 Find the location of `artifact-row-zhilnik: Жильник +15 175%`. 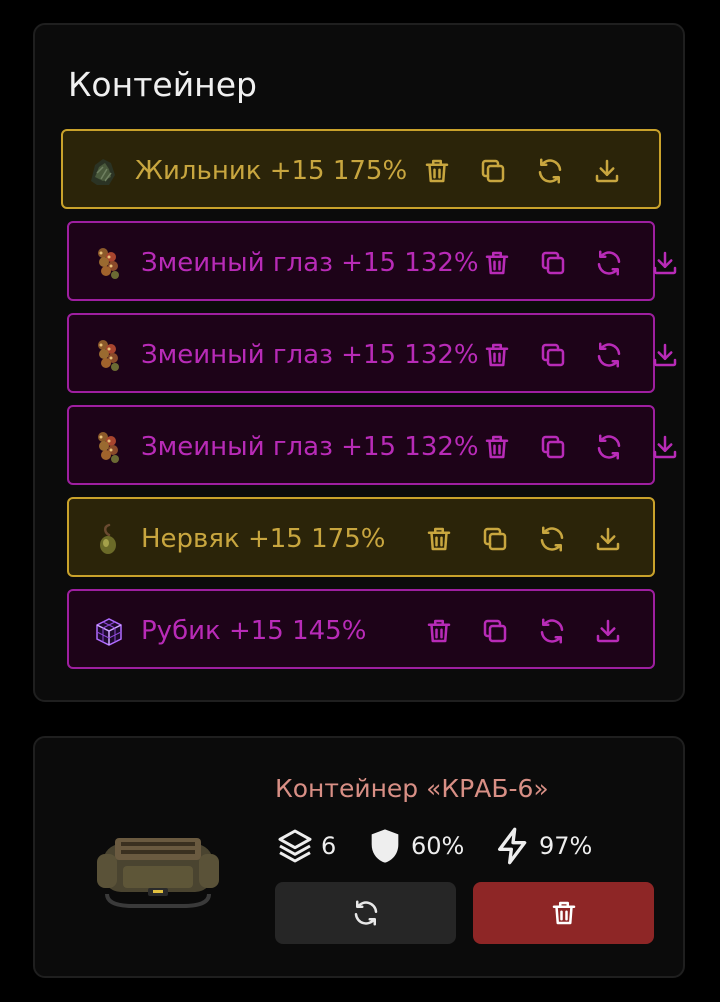

artifact-row-zhilnik: Жильник +15 175% is located at coordinates (361, 169).